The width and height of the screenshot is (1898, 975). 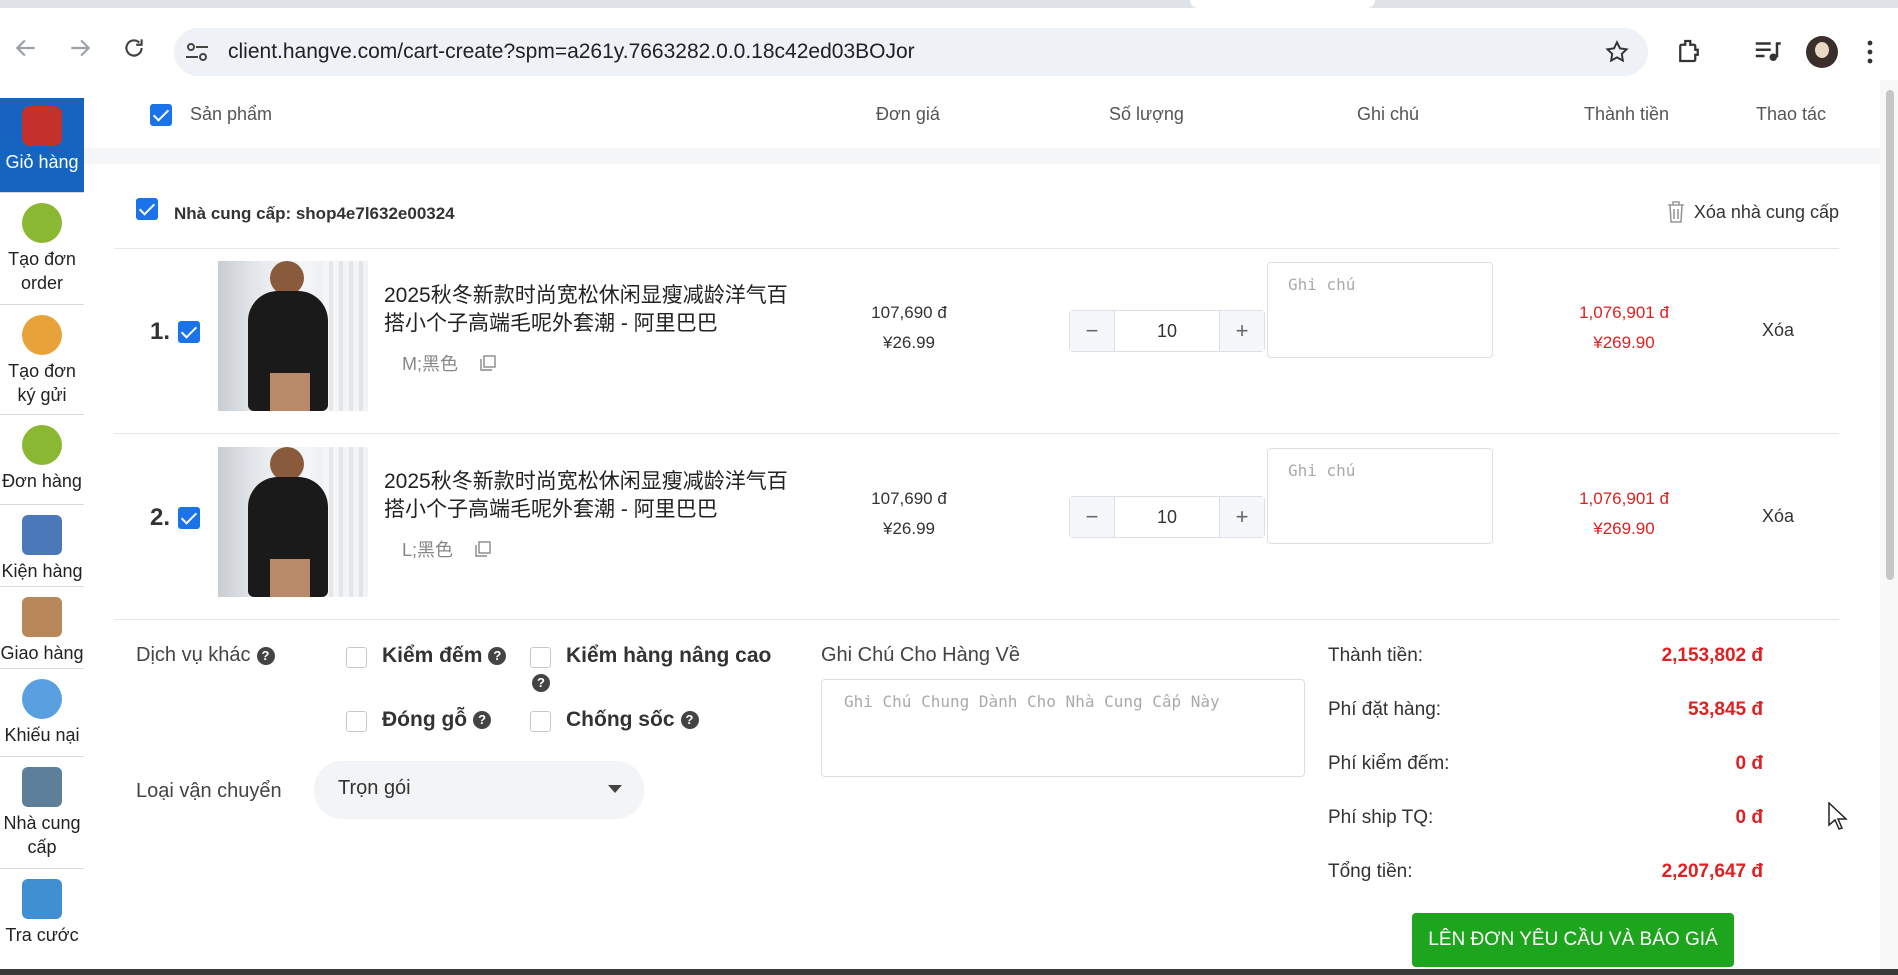 I want to click on product-variant: M;黑色, so click(x=449, y=363).